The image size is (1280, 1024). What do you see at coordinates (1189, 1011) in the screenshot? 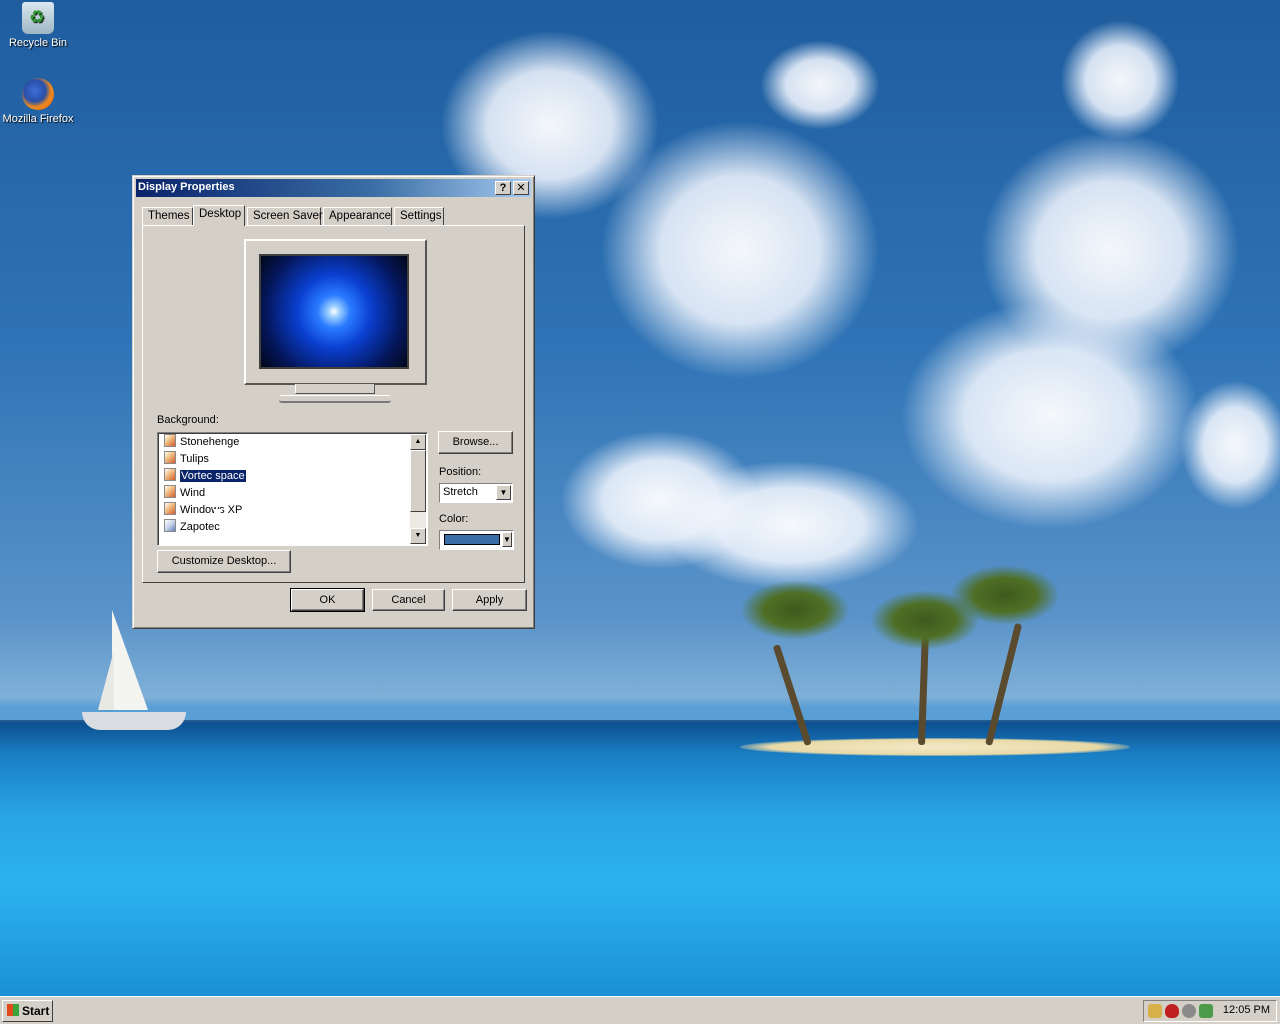
I see `update-icon` at bounding box center [1189, 1011].